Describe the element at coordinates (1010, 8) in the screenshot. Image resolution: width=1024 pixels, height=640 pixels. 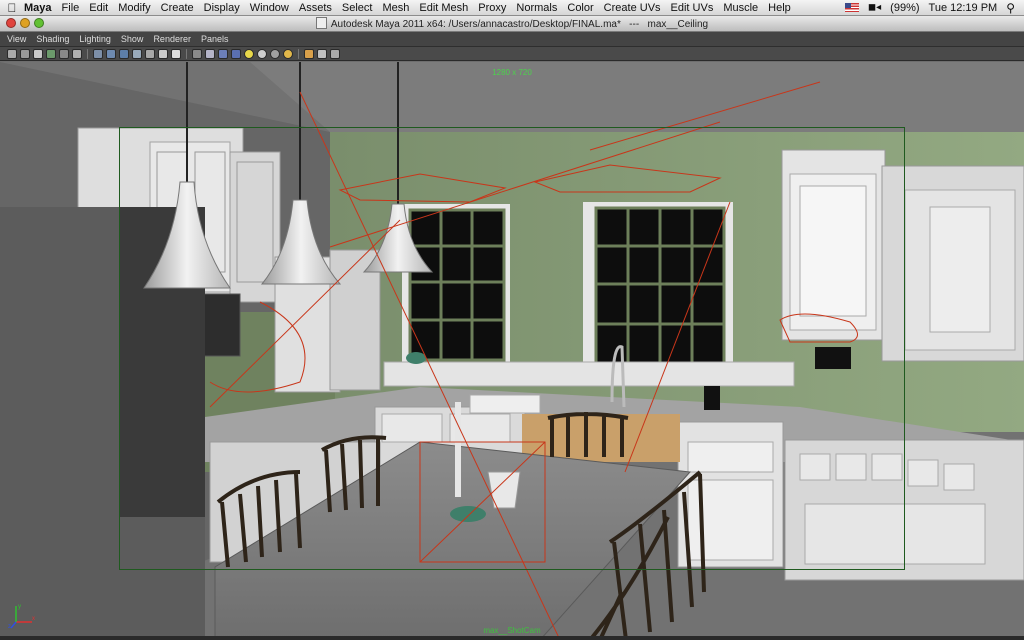
I see `spotlight-search-icon: ⚲` at that location.